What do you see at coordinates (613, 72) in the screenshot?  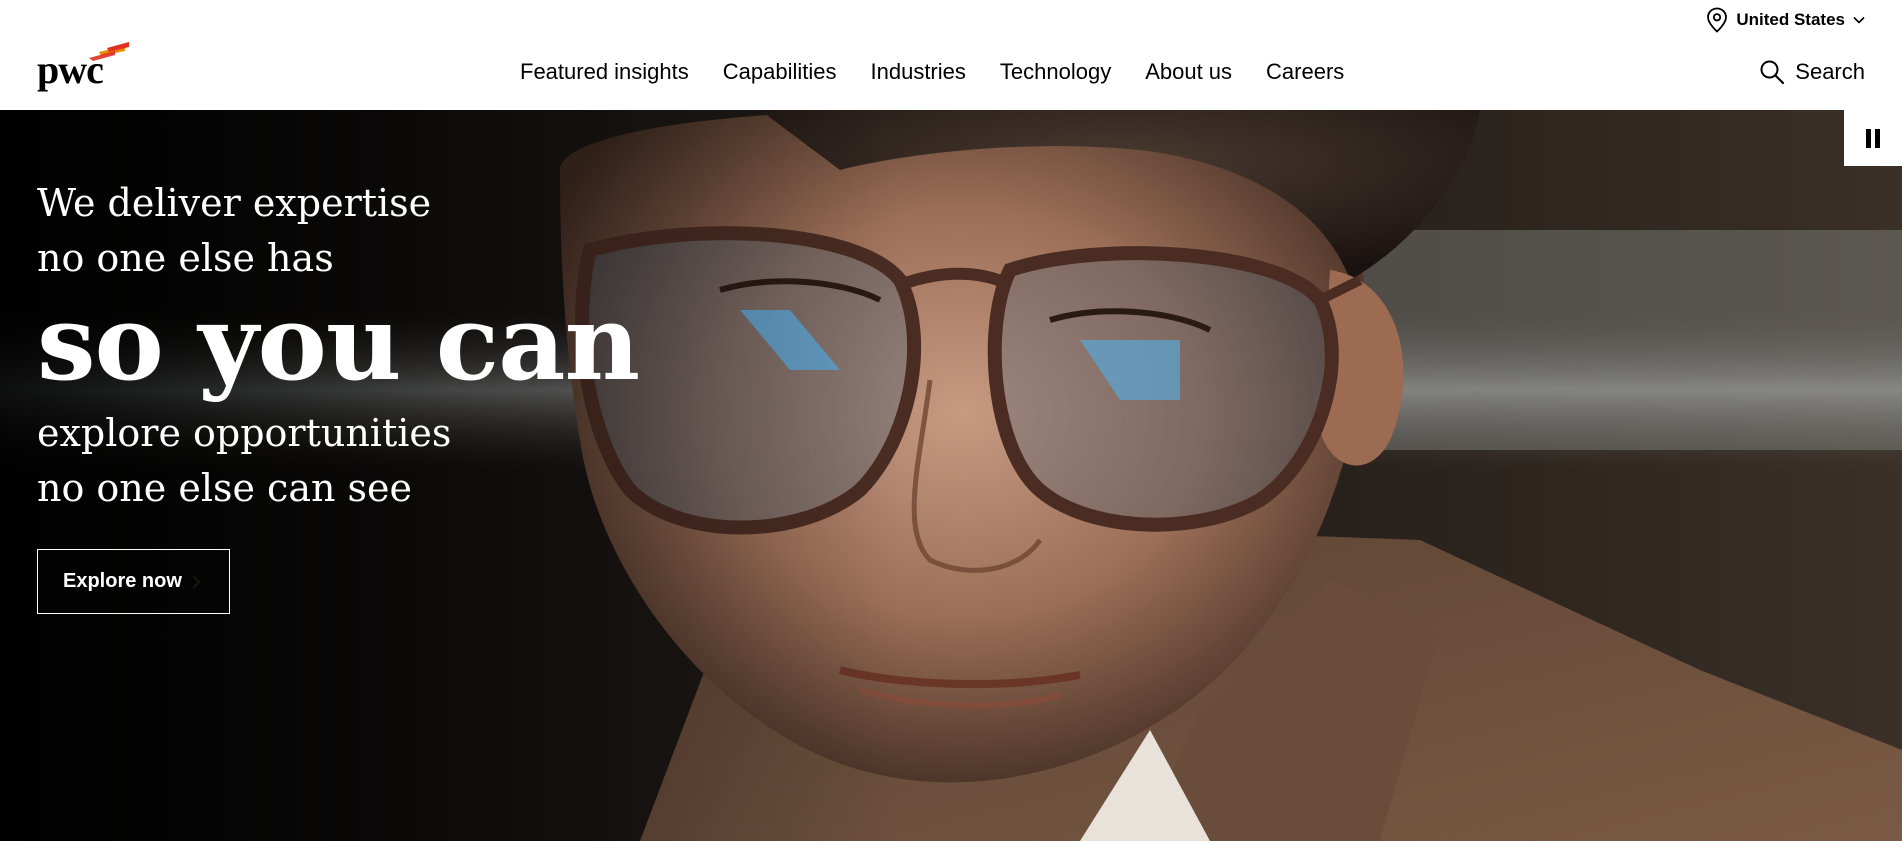 I see `nav-featured-insights: Featured insights` at bounding box center [613, 72].